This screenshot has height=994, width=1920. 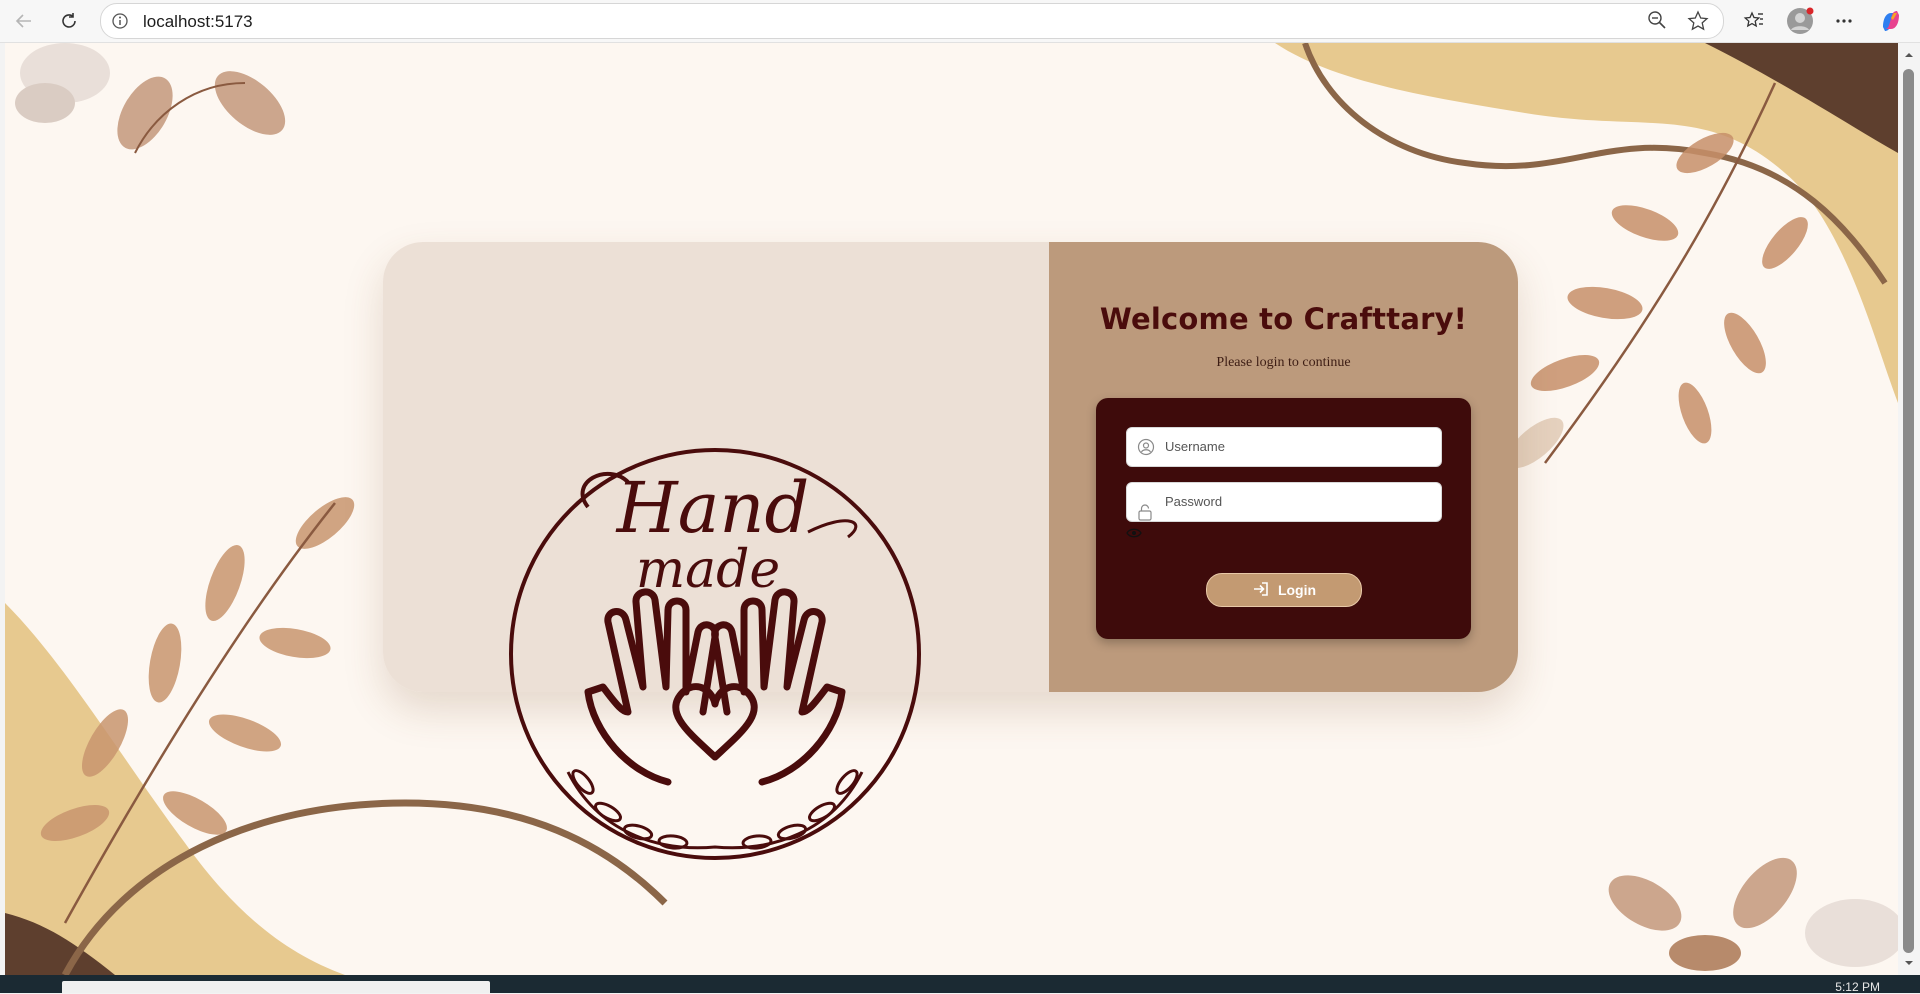 What do you see at coordinates (1297, 590) in the screenshot?
I see `login-button-label: Login` at bounding box center [1297, 590].